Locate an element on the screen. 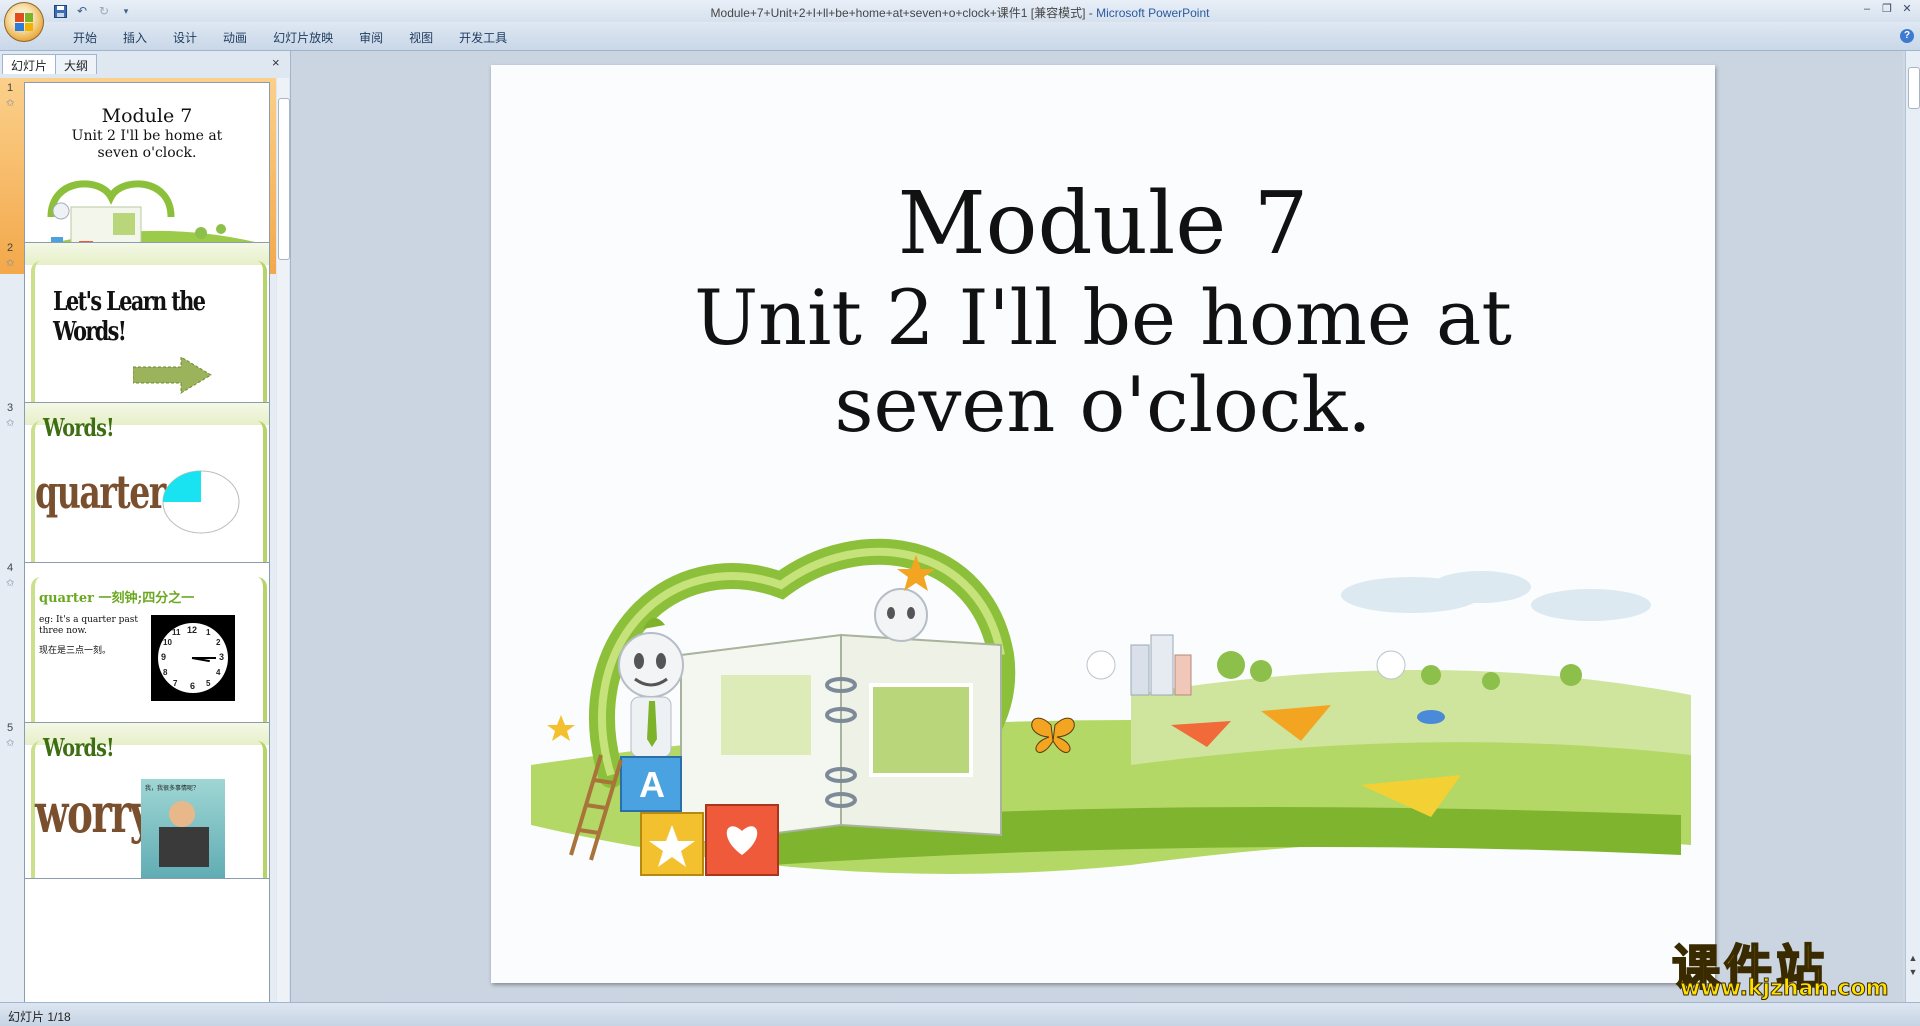 The image size is (1920, 1026). thumbnail-title-line3: seven o'clock. is located at coordinates (147, 152).